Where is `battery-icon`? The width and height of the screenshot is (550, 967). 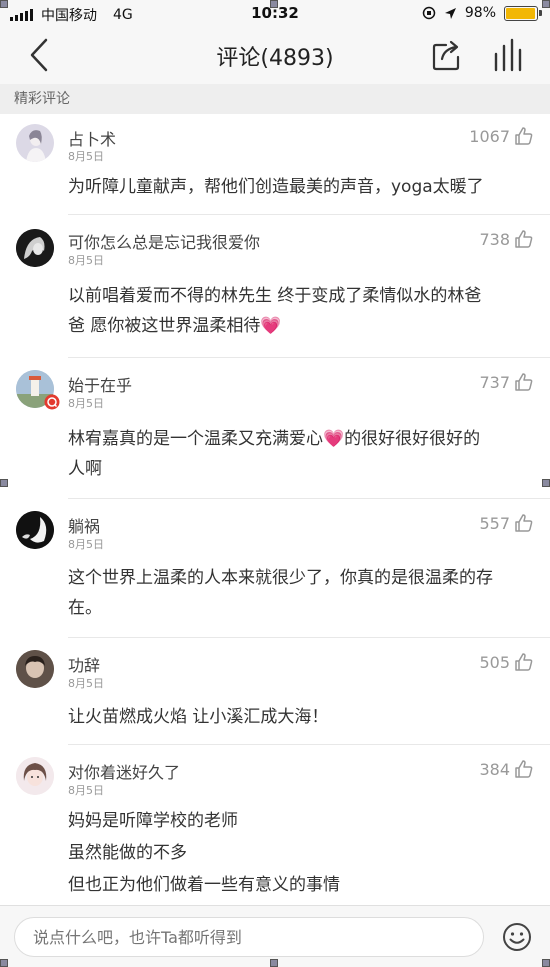 battery-icon is located at coordinates (523, 13).